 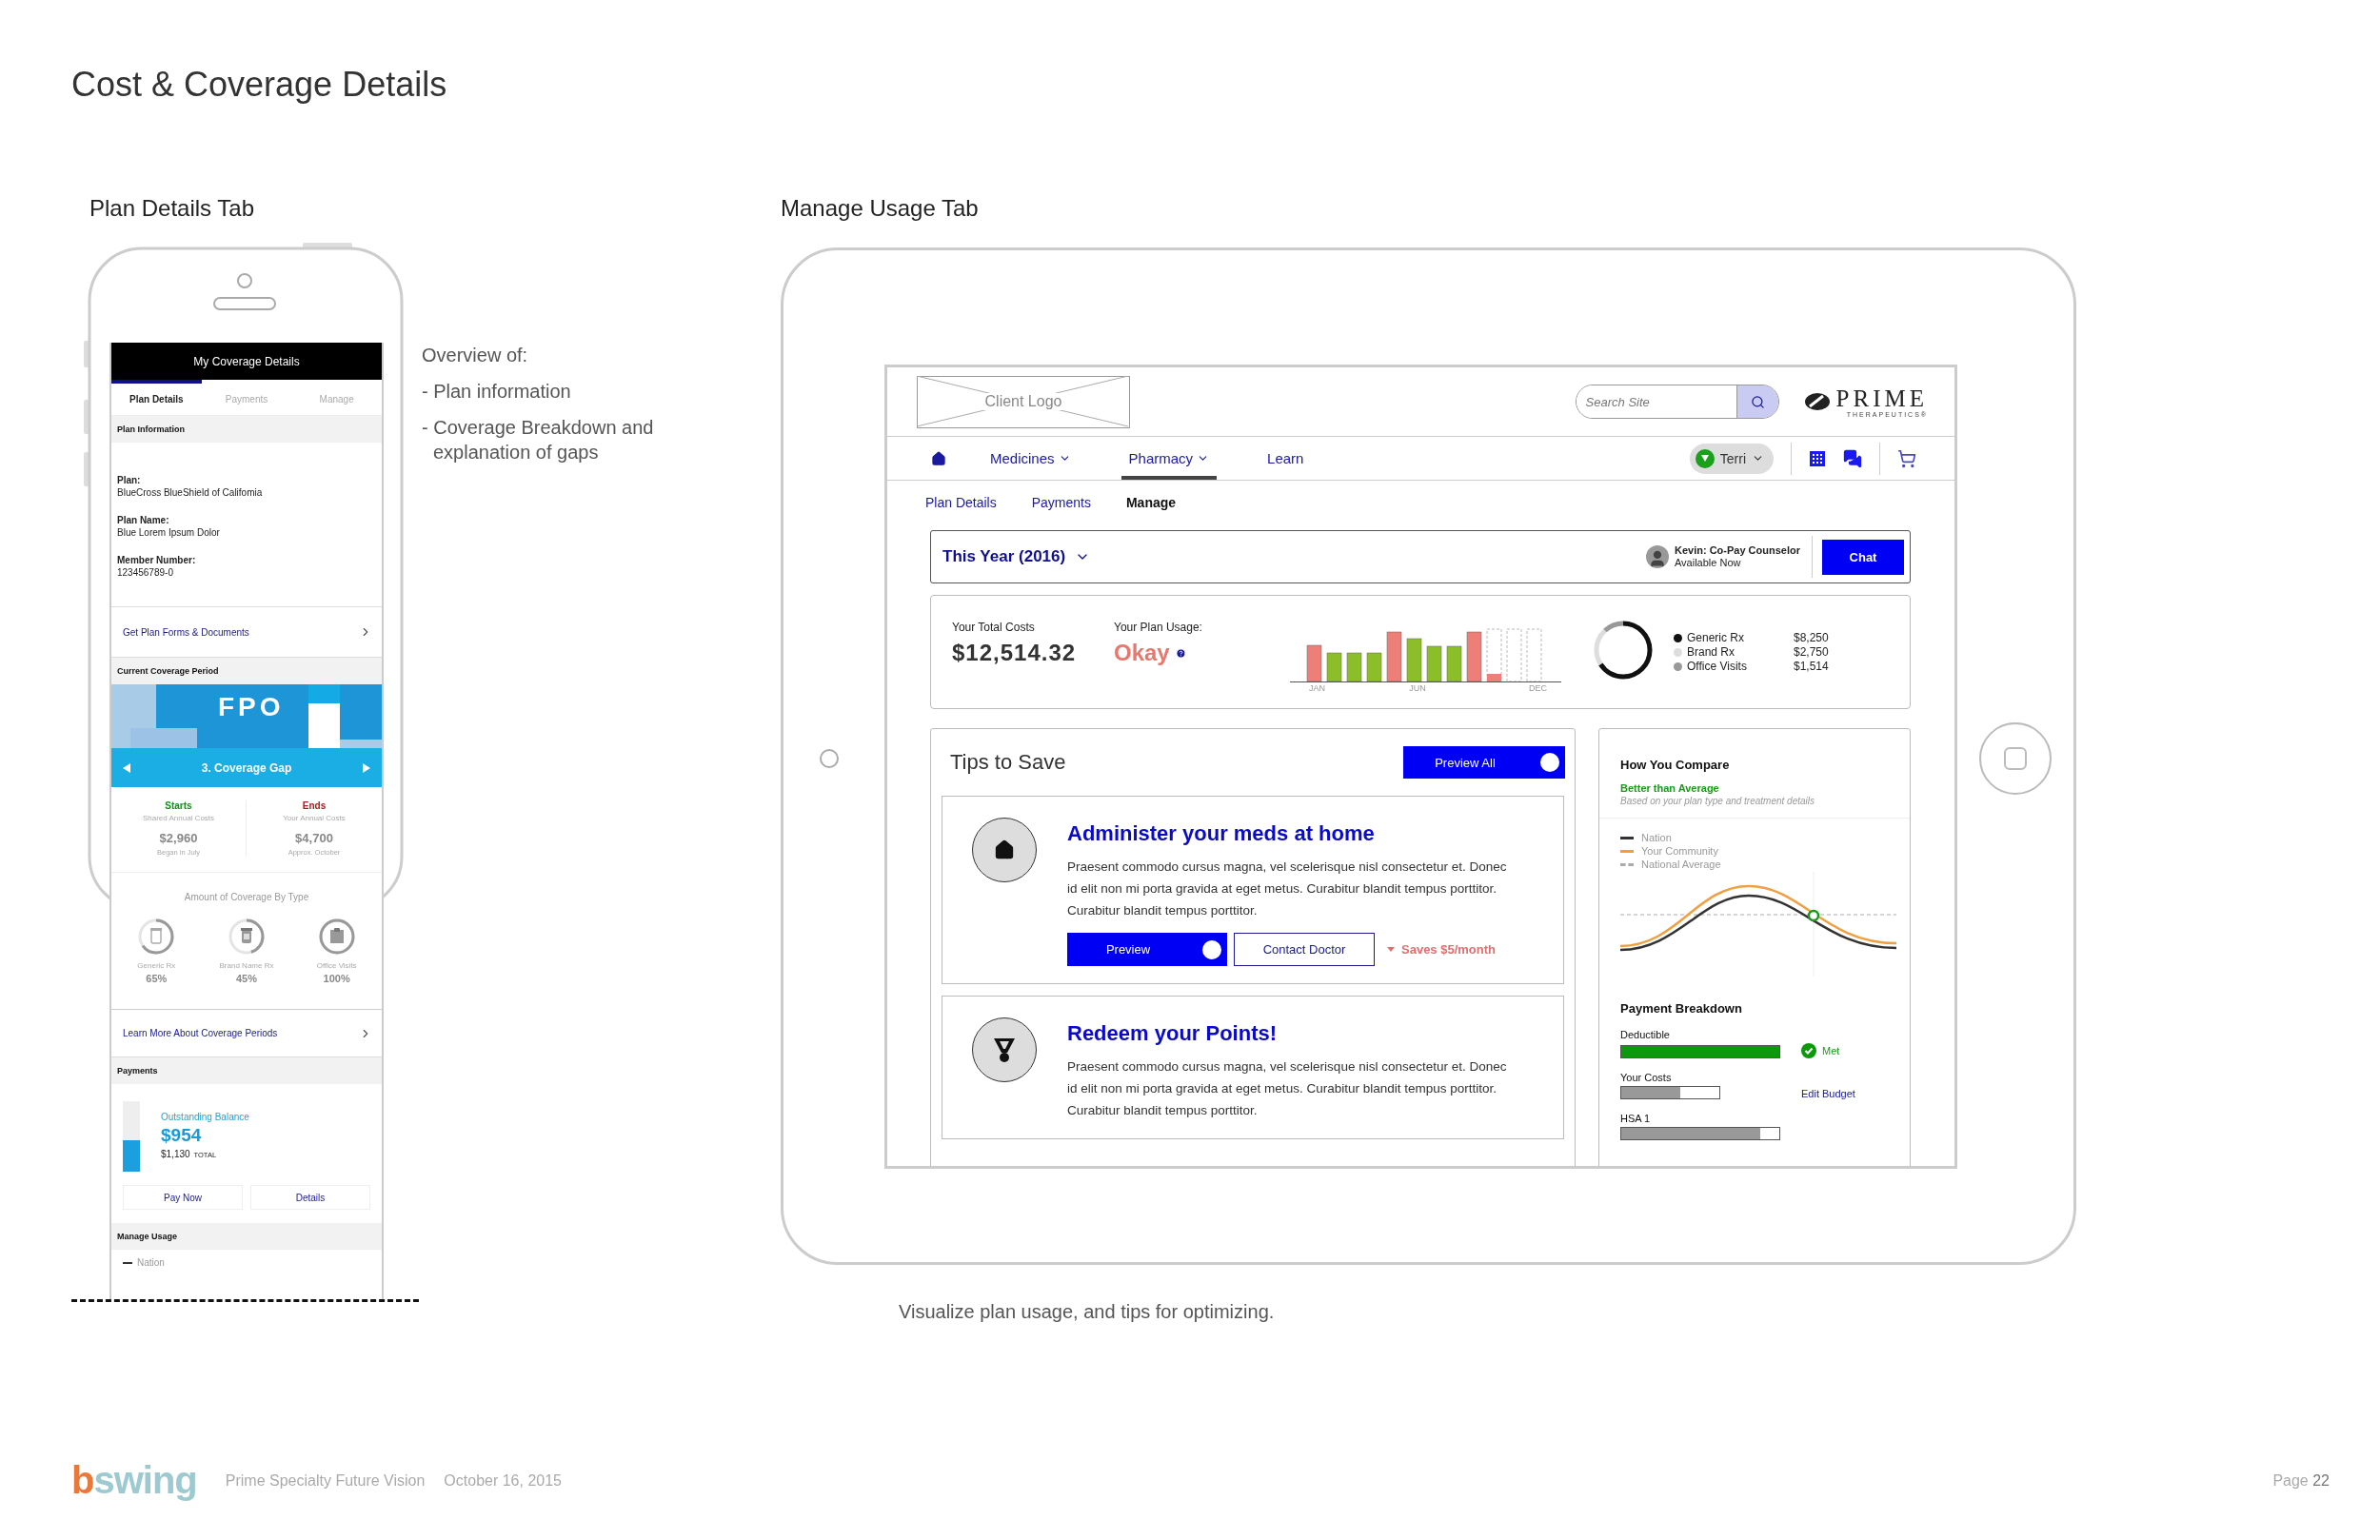 What do you see at coordinates (325, 1480) in the screenshot?
I see `project-name: Prime Specialty Future Vision` at bounding box center [325, 1480].